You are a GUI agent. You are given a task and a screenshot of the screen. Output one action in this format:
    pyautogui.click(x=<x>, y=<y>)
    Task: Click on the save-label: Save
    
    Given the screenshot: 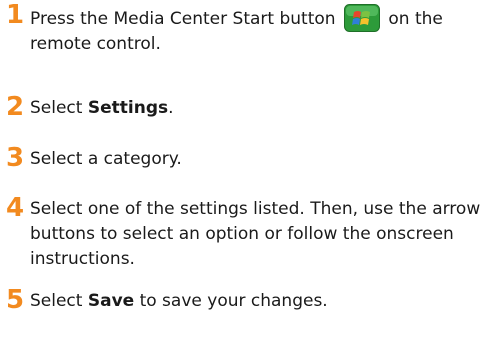 What is the action you would take?
    pyautogui.click(x=111, y=301)
    